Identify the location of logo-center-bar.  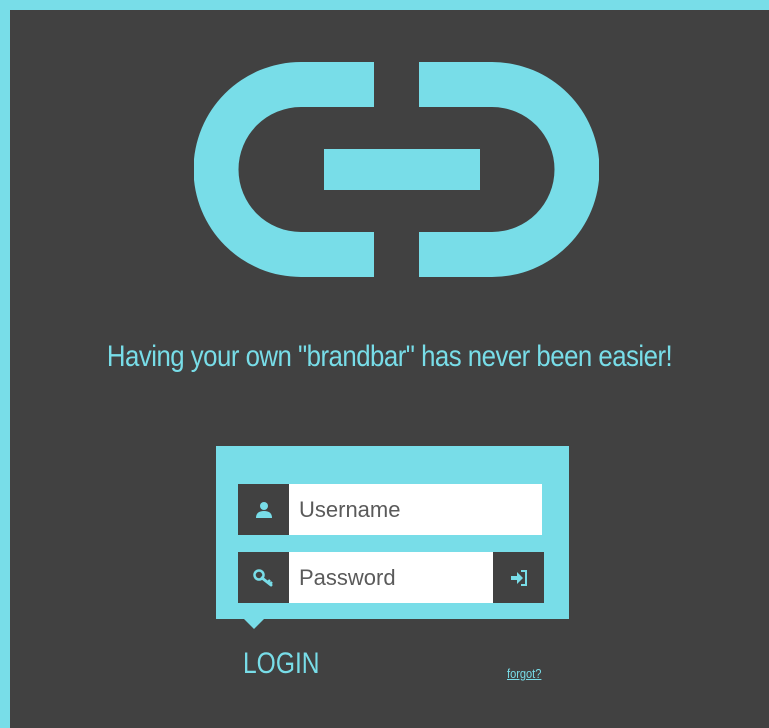
(402, 169).